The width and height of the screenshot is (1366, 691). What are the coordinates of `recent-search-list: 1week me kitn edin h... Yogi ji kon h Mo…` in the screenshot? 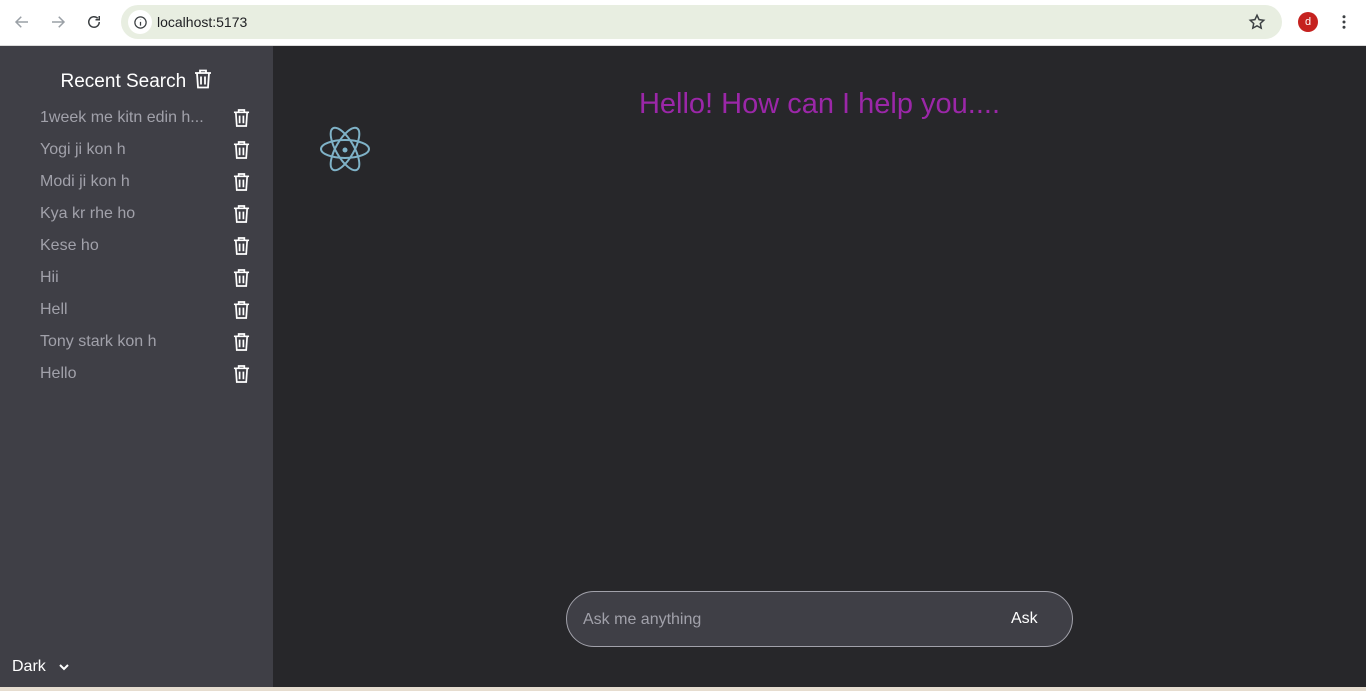 It's located at (136, 246).